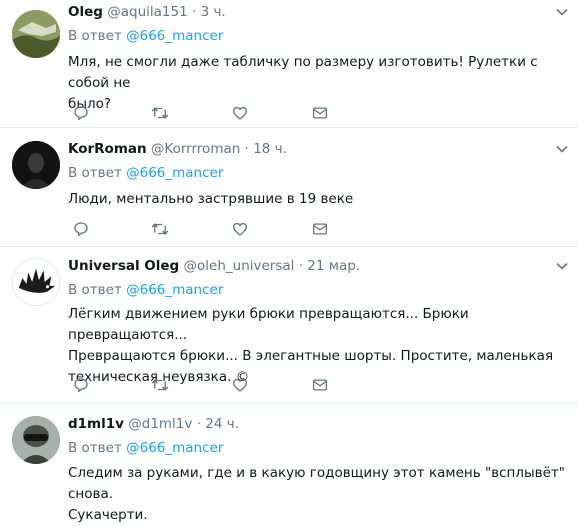 The height and width of the screenshot is (526, 578). What do you see at coordinates (239, 266) in the screenshot?
I see `user-handle: @oleh_universal` at bounding box center [239, 266].